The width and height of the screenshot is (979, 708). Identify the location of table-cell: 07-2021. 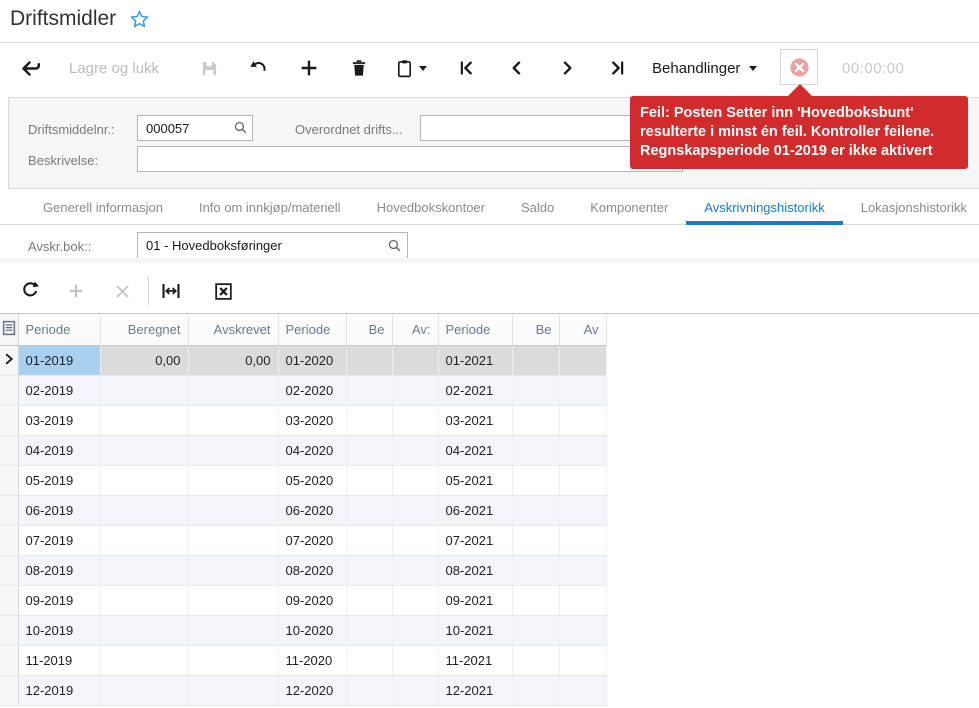
(475, 540).